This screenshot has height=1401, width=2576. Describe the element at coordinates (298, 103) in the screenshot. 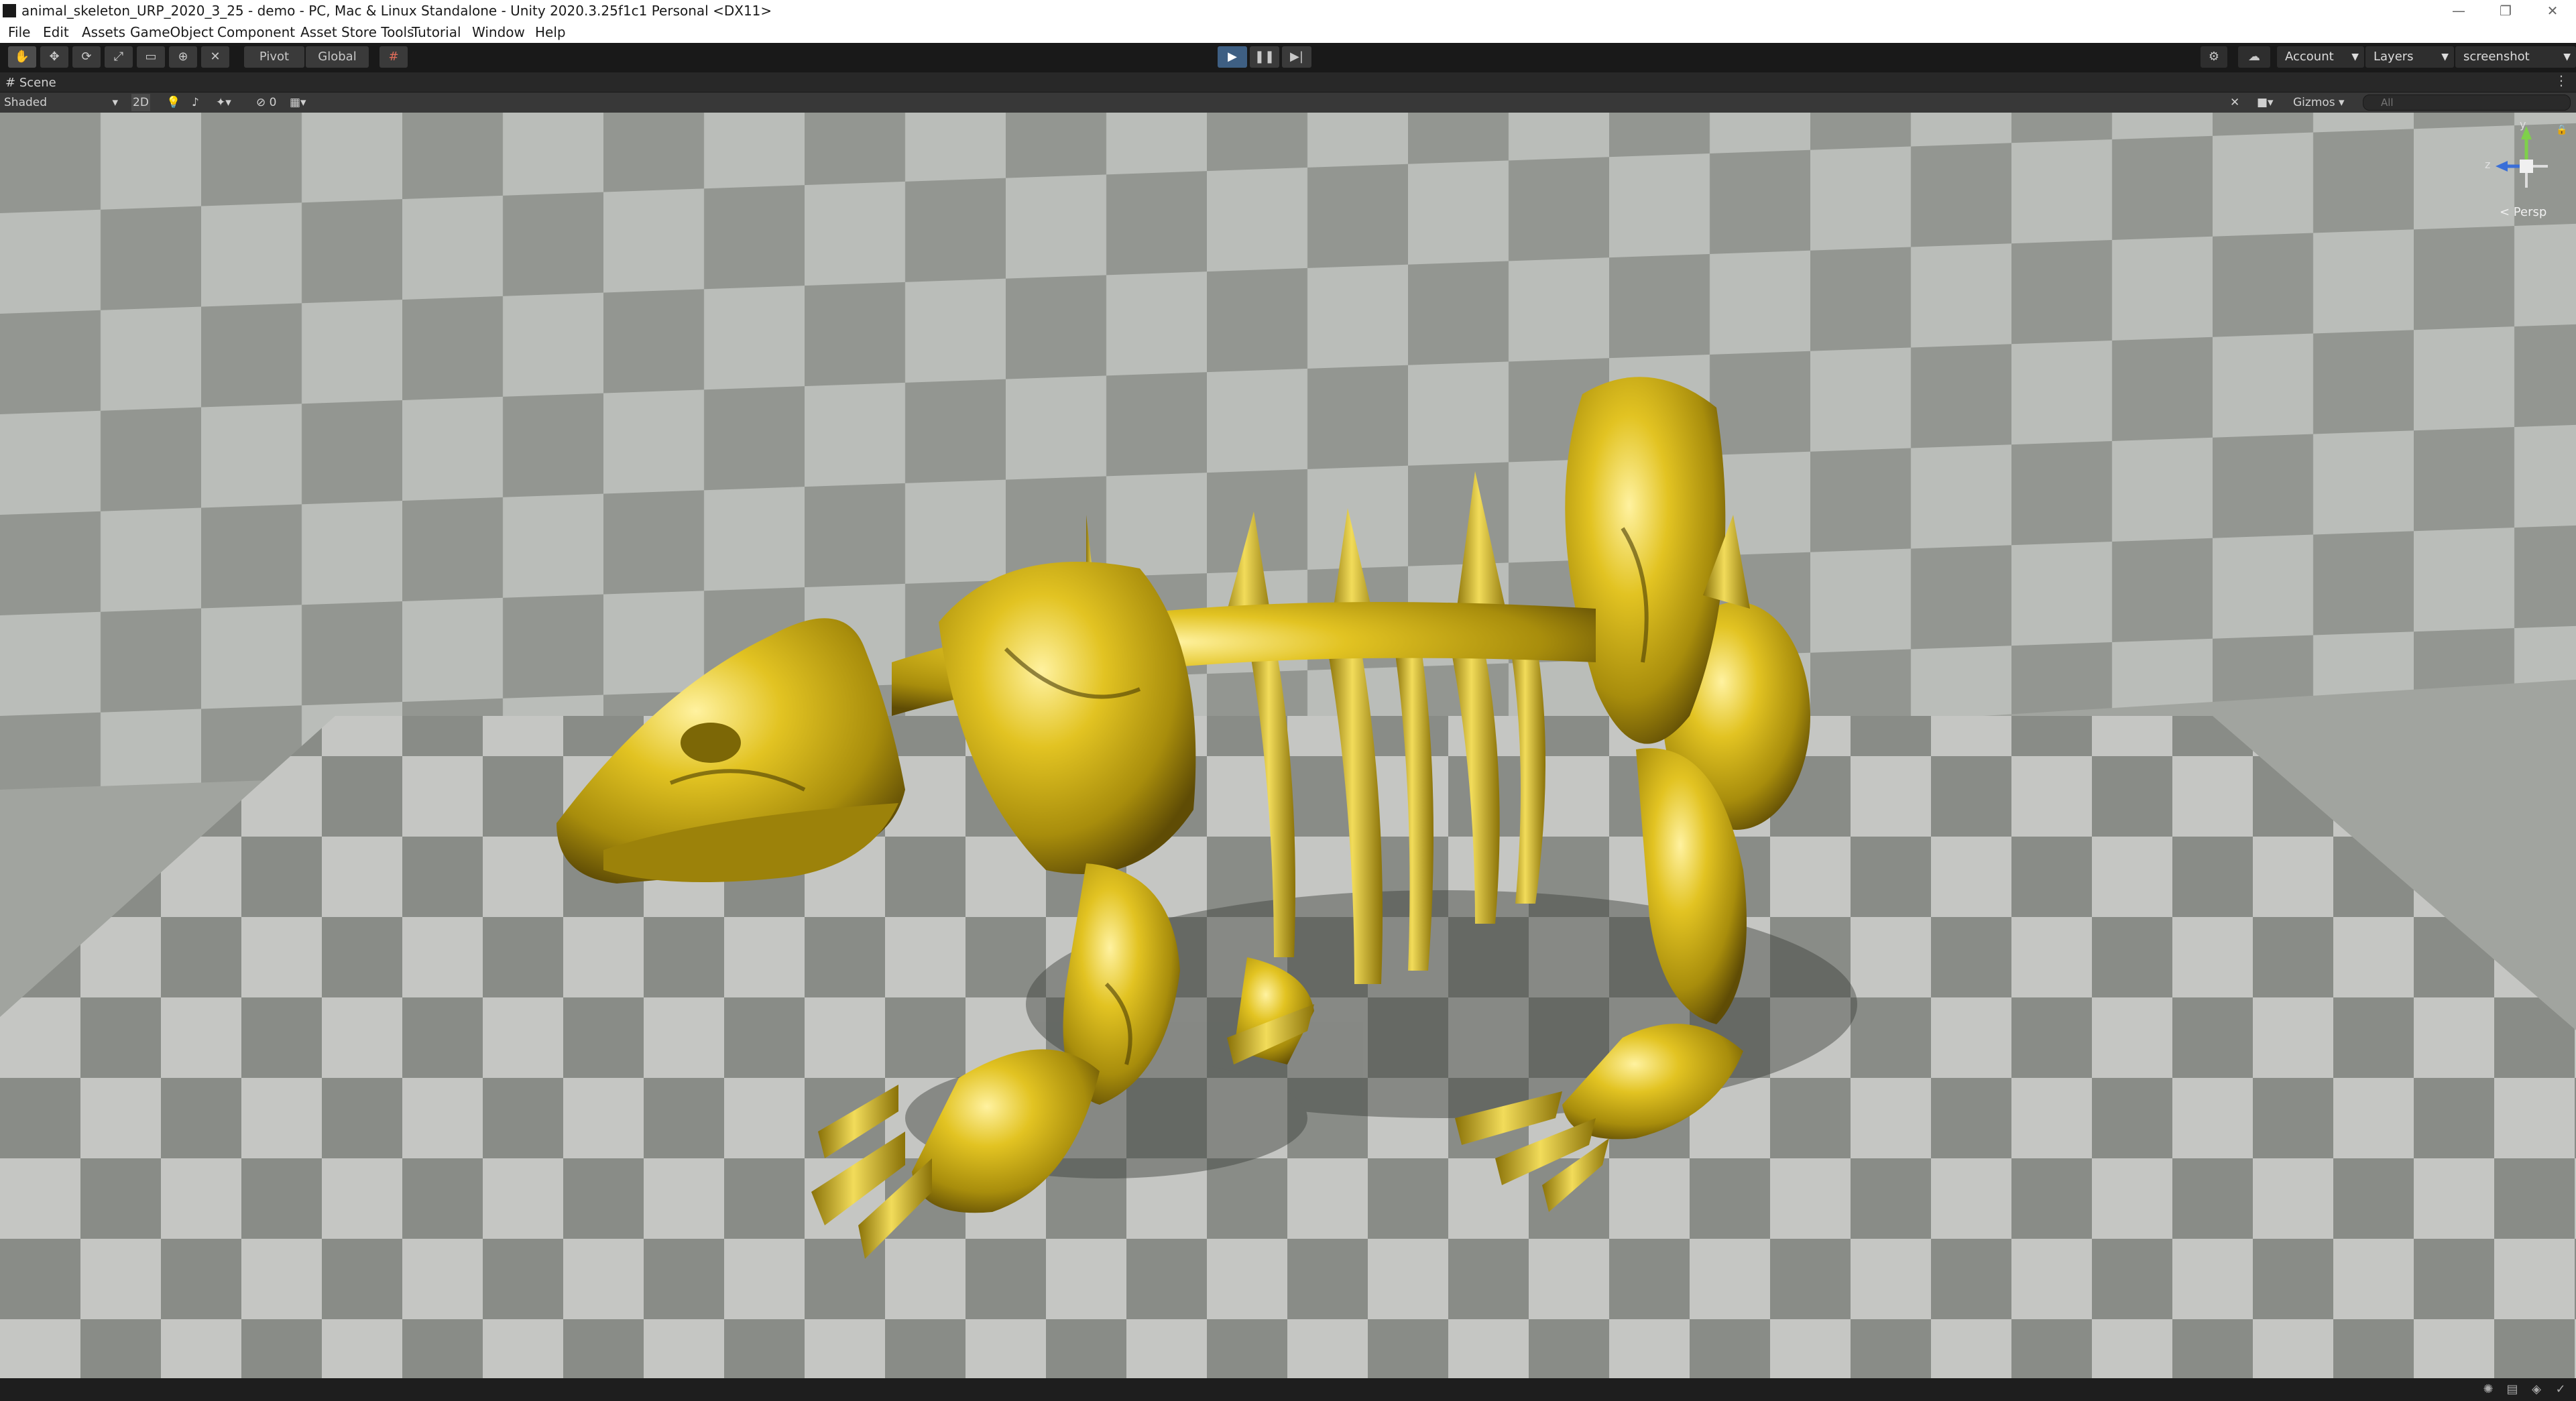

I see `camera-settings-icon: ▦▾` at that location.